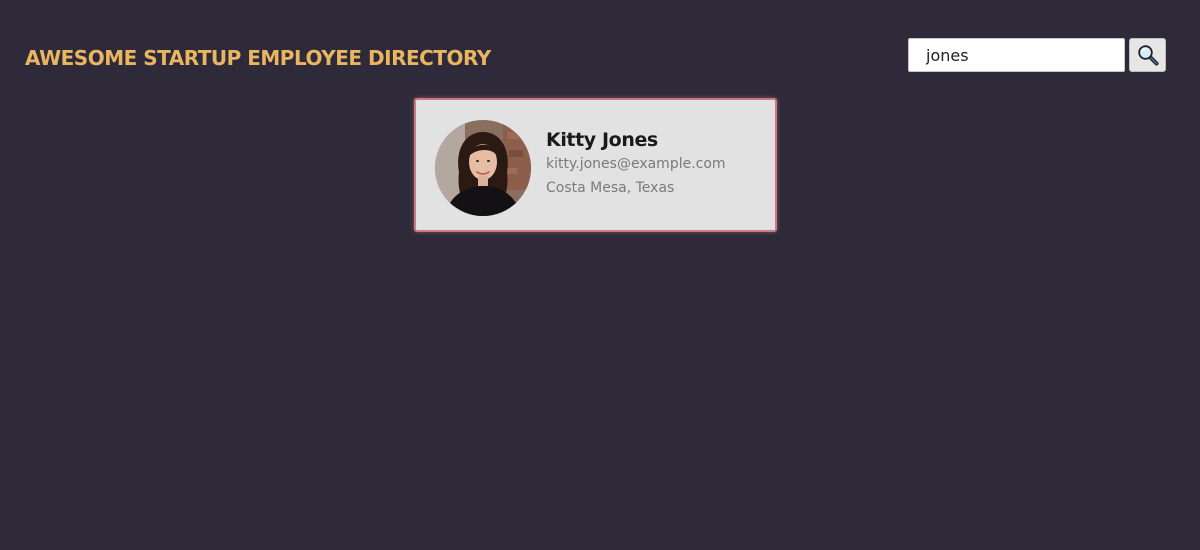 The height and width of the screenshot is (550, 1200). Describe the element at coordinates (1016, 55) in the screenshot. I see `search-input` at that location.